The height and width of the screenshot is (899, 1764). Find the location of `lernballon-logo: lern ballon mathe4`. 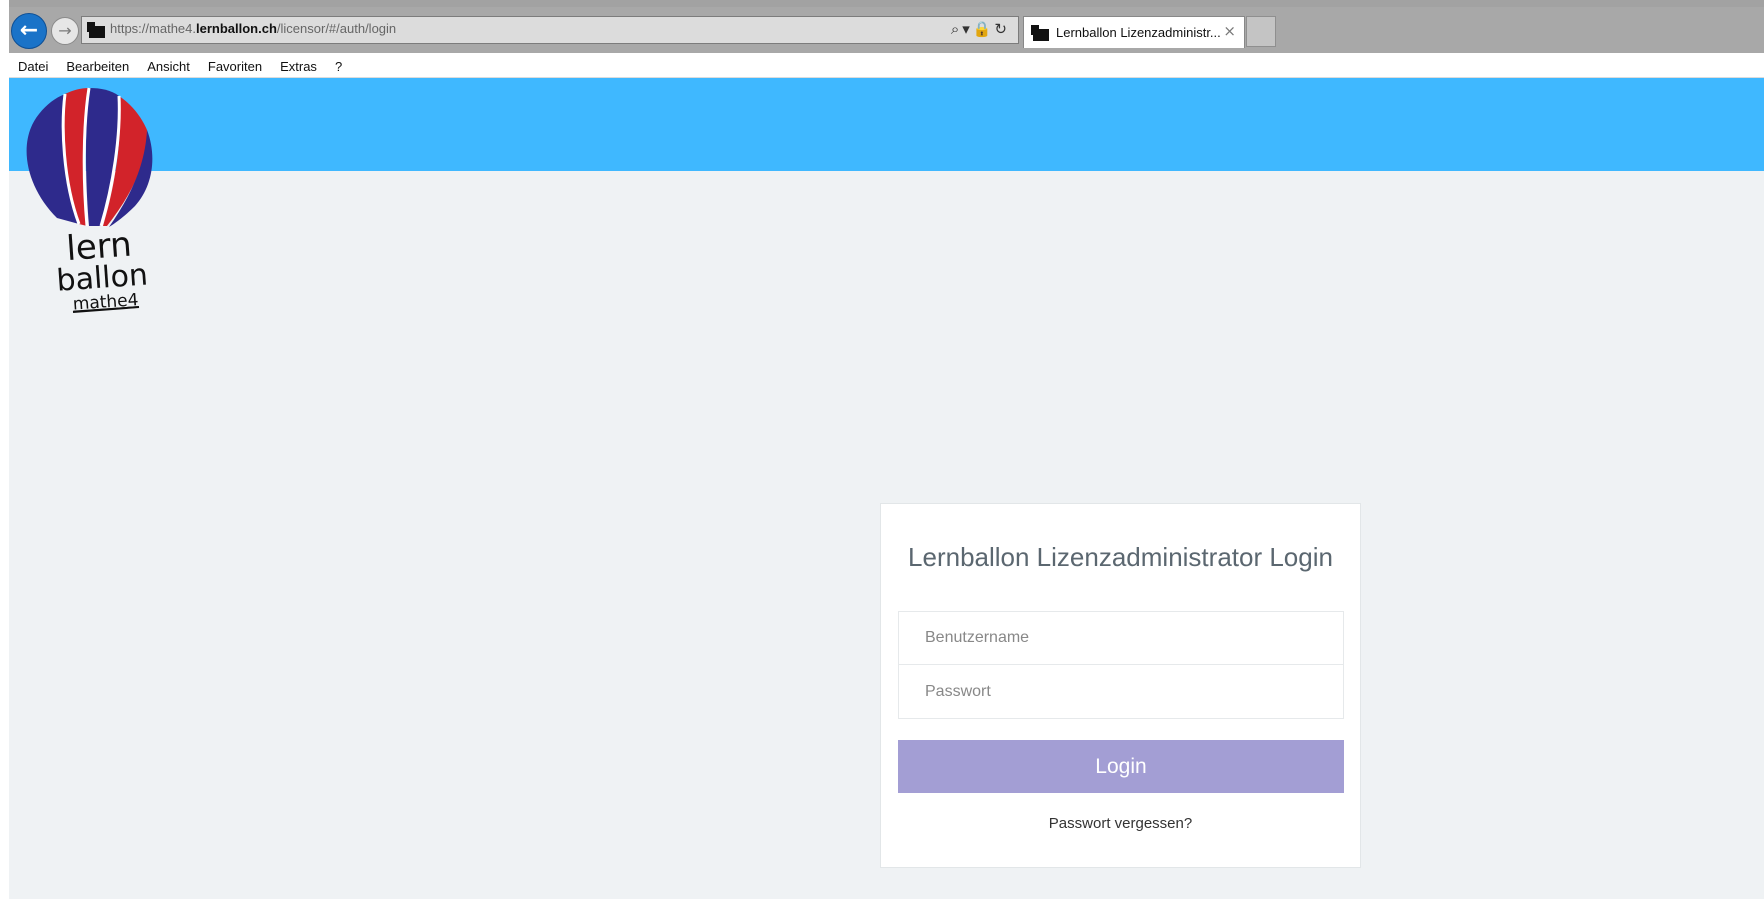

lernballon-logo: lern ballon mathe4 is located at coordinates (97, 210).